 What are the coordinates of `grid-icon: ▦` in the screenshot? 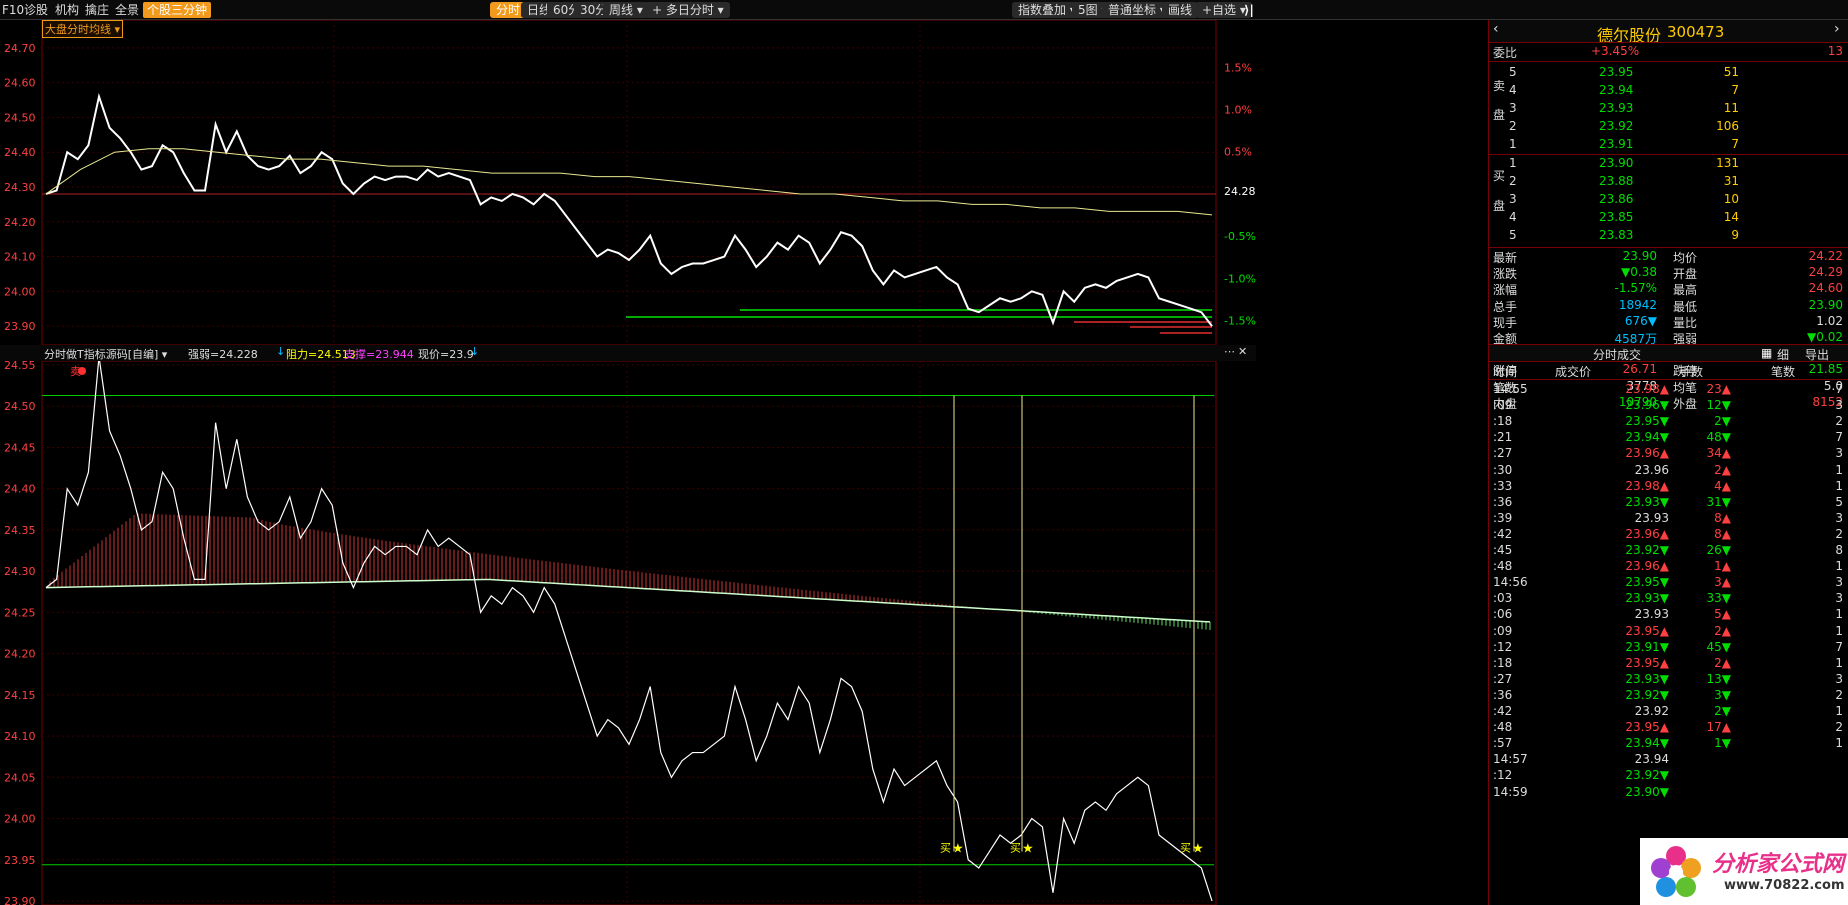 It's located at (1766, 353).